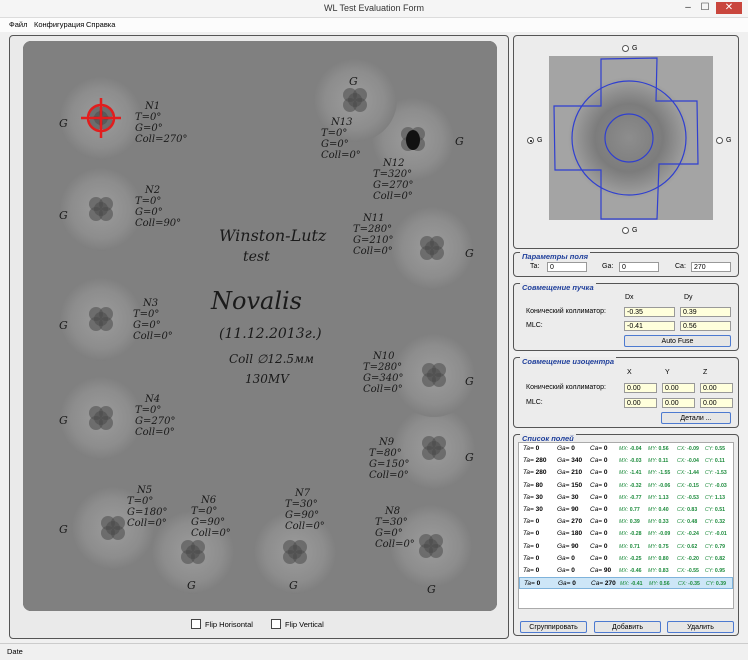 The width and height of the screenshot is (748, 660). Describe the element at coordinates (100, 24) in the screenshot. I see `menu-help: Справка` at that location.